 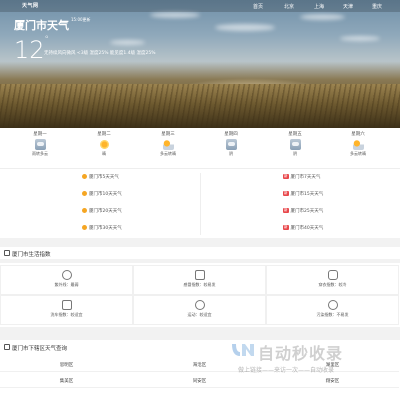 I want to click on day-name: 星期四, so click(x=231, y=134).